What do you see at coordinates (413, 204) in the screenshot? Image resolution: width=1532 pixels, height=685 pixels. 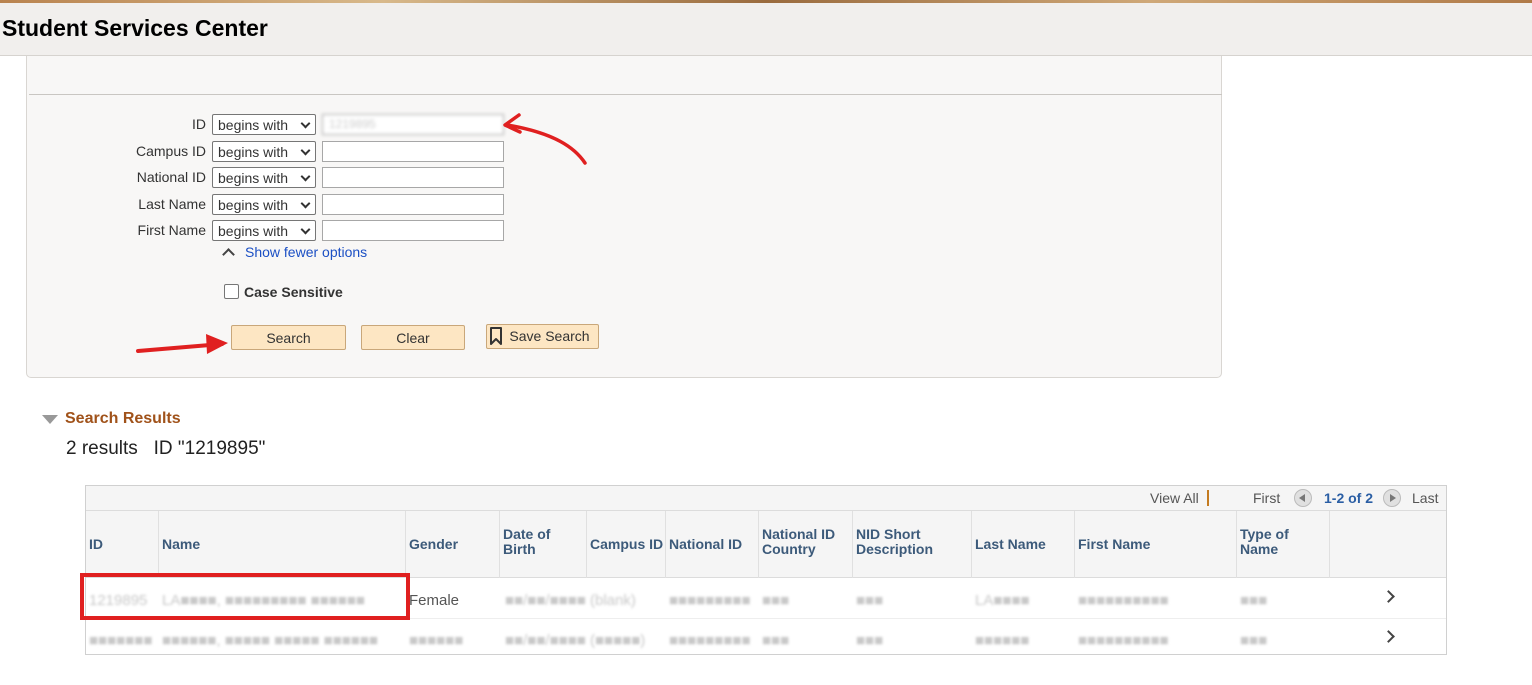 I see `last-name-input` at bounding box center [413, 204].